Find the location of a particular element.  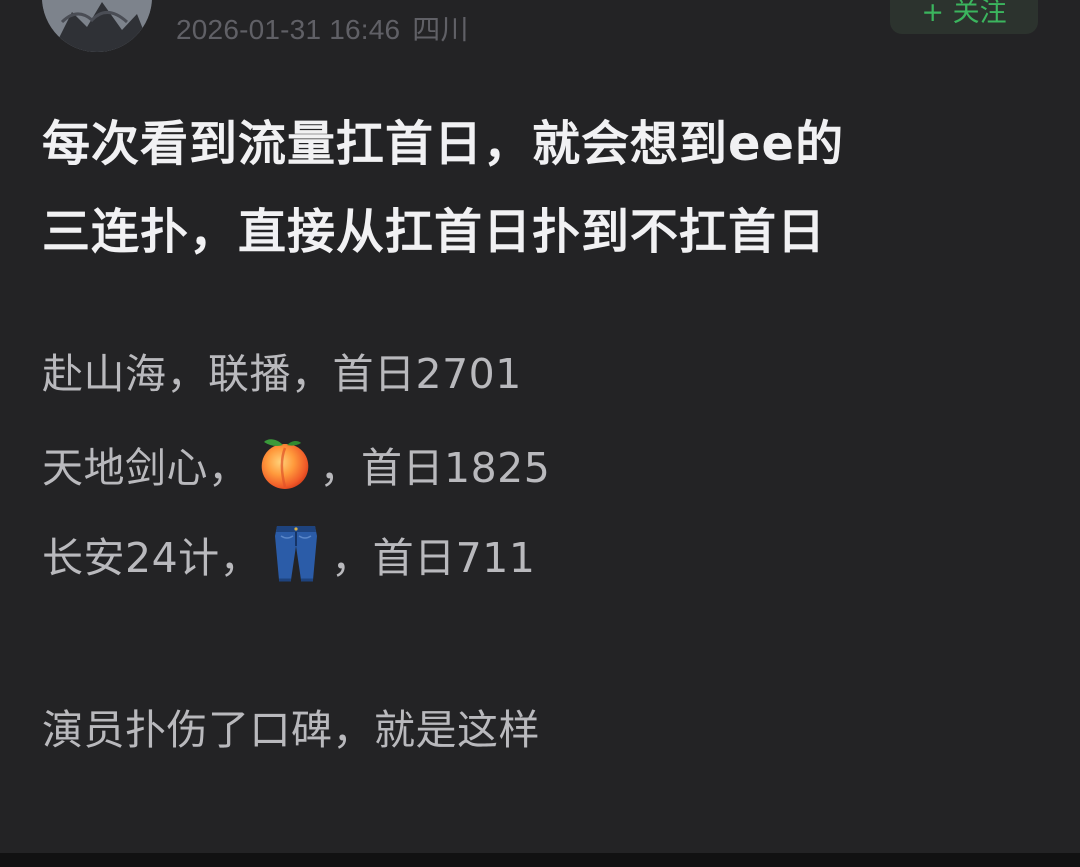

post-meta: 2026-01-31 16:46 四川 is located at coordinates (322, 28).